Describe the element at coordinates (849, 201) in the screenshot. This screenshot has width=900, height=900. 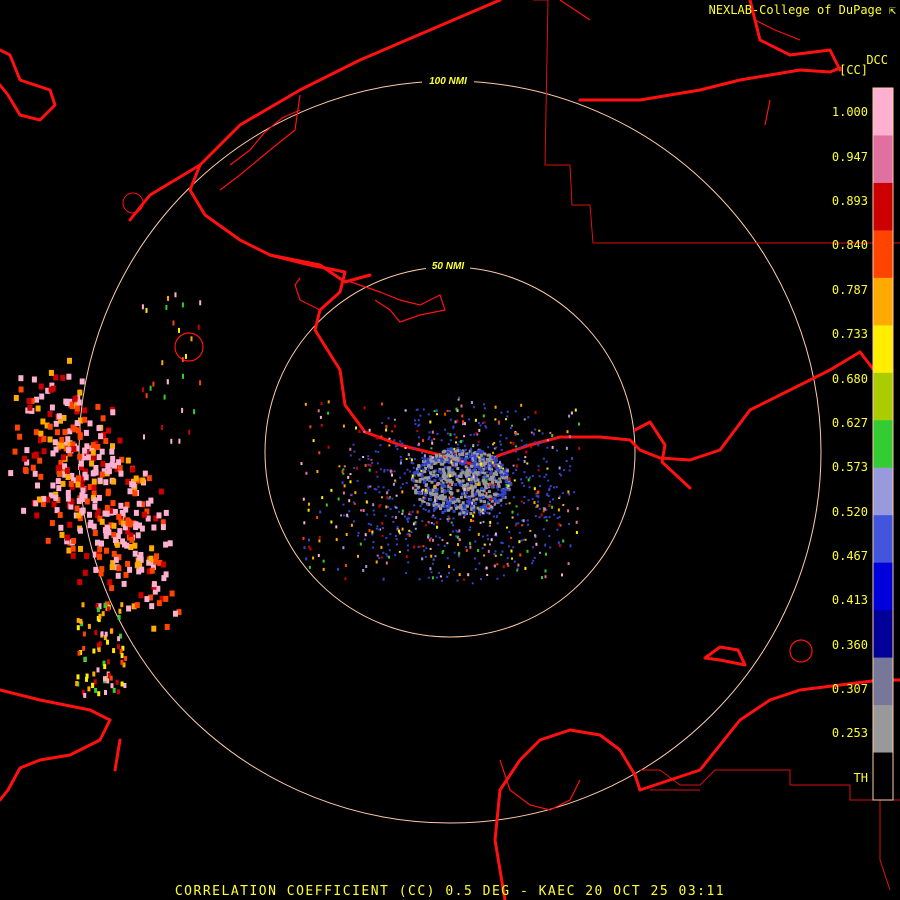
I see `scale-label: 0.893` at that location.